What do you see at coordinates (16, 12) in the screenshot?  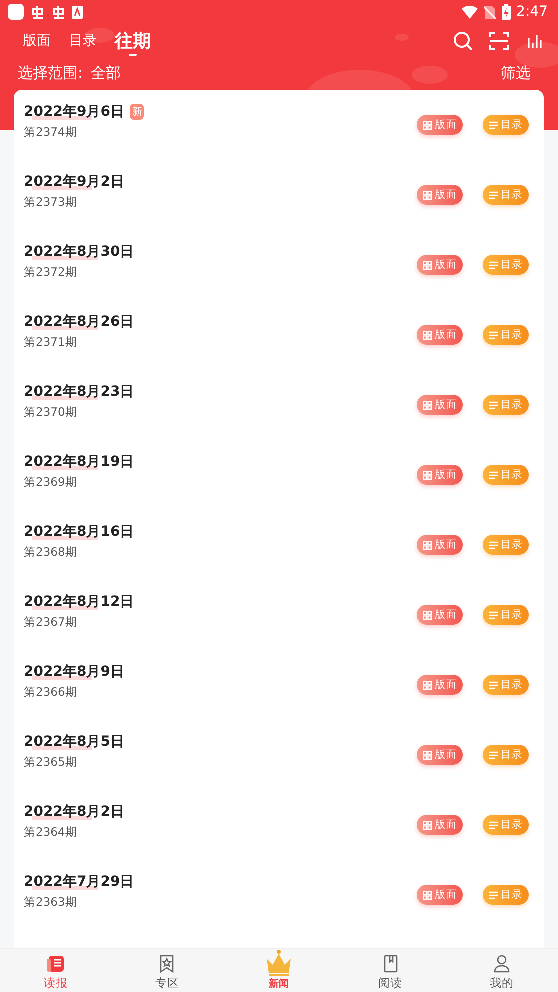 I see `app-icon` at bounding box center [16, 12].